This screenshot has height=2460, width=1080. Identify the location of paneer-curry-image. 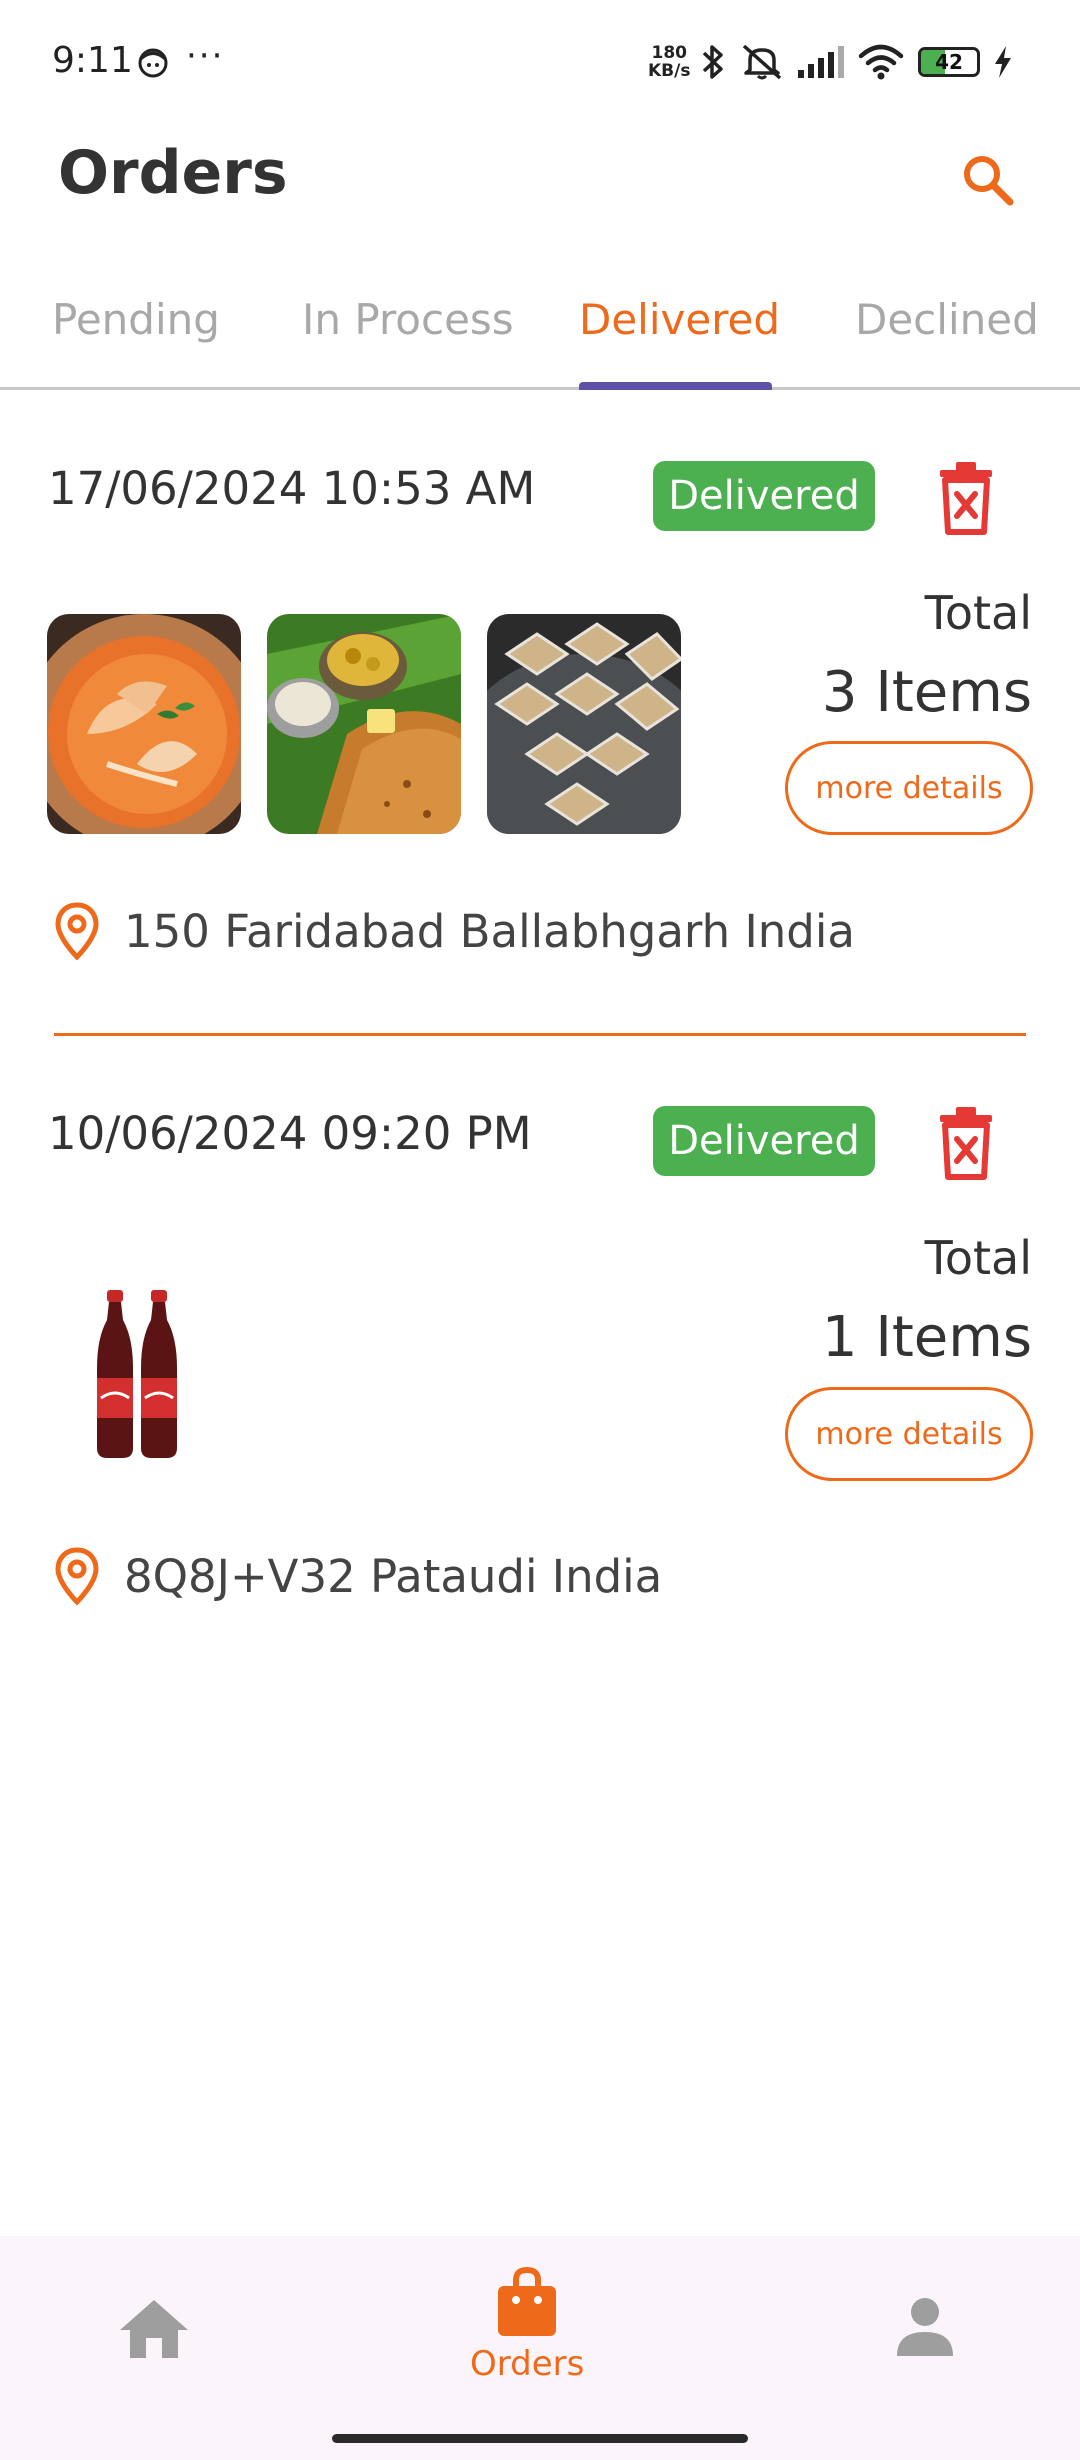
(144, 724).